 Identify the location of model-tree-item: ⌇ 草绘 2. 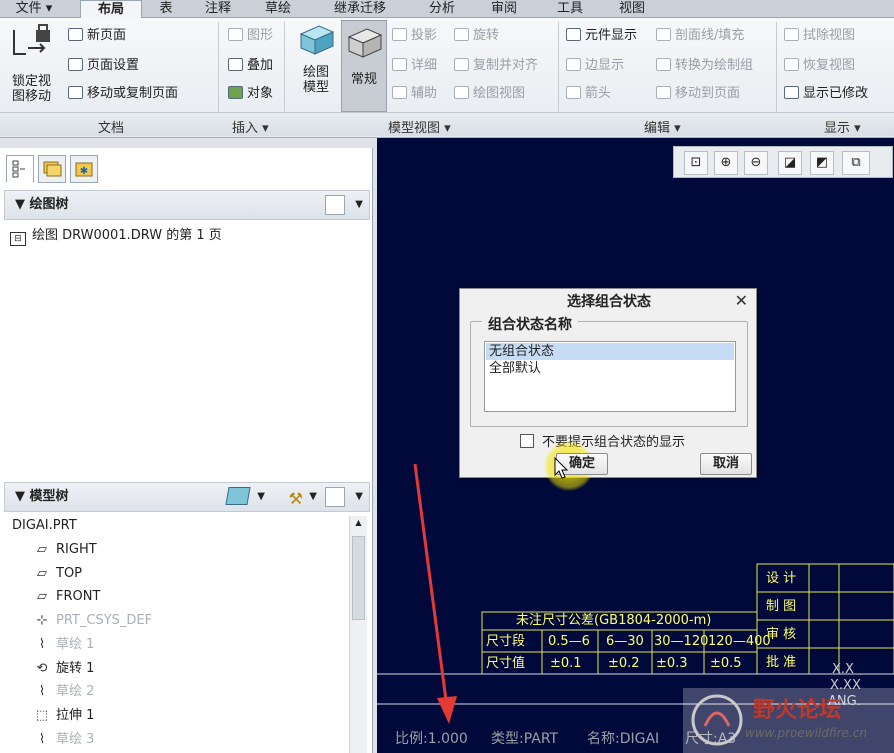
(64, 692).